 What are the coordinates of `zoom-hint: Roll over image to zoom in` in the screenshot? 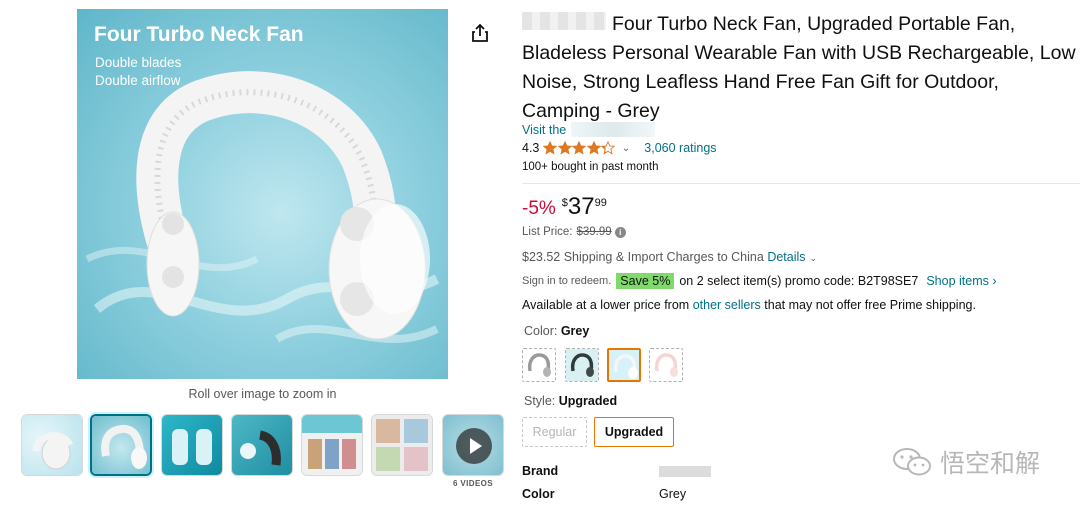 It's located at (262, 394).